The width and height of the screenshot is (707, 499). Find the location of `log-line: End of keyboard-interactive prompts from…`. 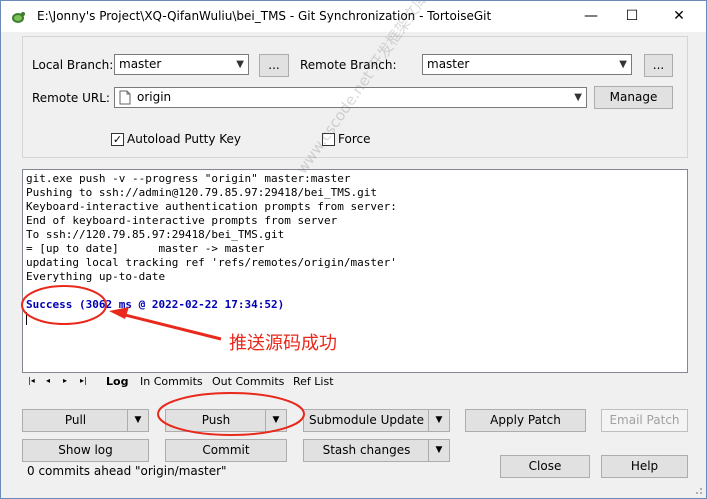

log-line: End of keyboard-interactive prompts from… is located at coordinates (182, 220).